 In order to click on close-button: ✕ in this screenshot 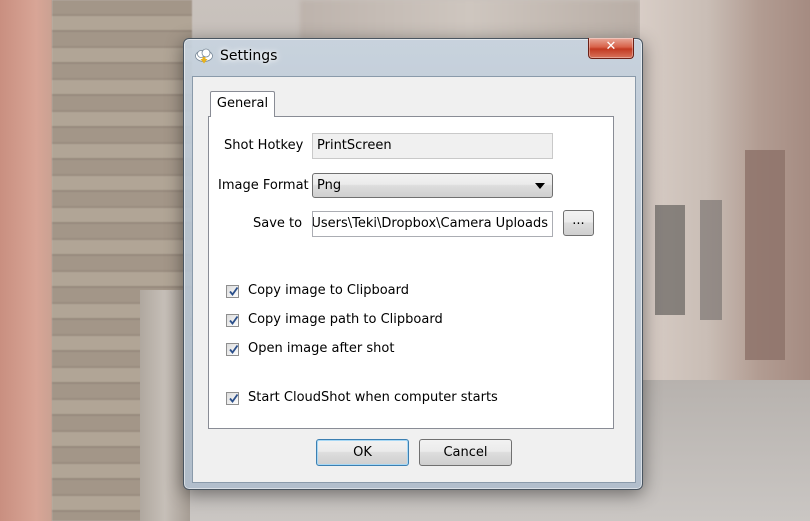, I will do `click(611, 48)`.